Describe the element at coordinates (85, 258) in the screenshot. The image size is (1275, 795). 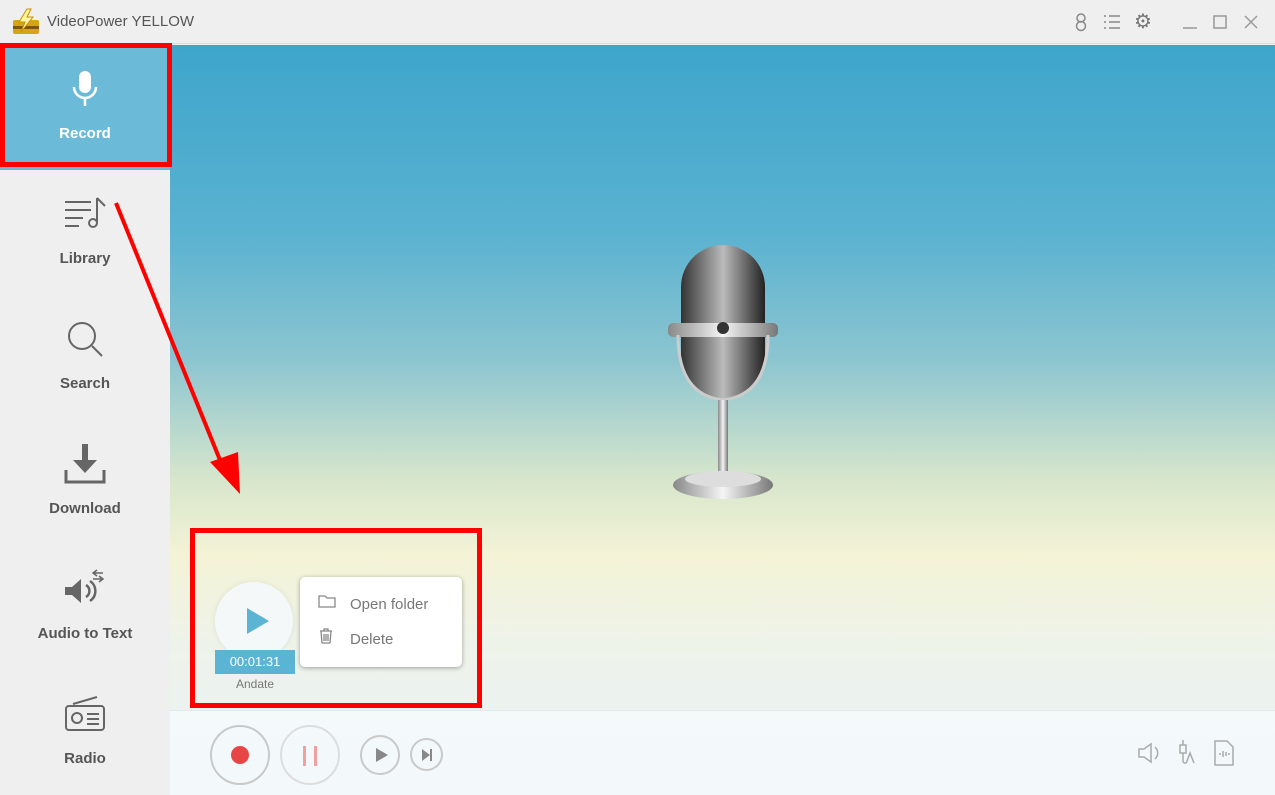
I see `sidebar-item-label: Library` at that location.